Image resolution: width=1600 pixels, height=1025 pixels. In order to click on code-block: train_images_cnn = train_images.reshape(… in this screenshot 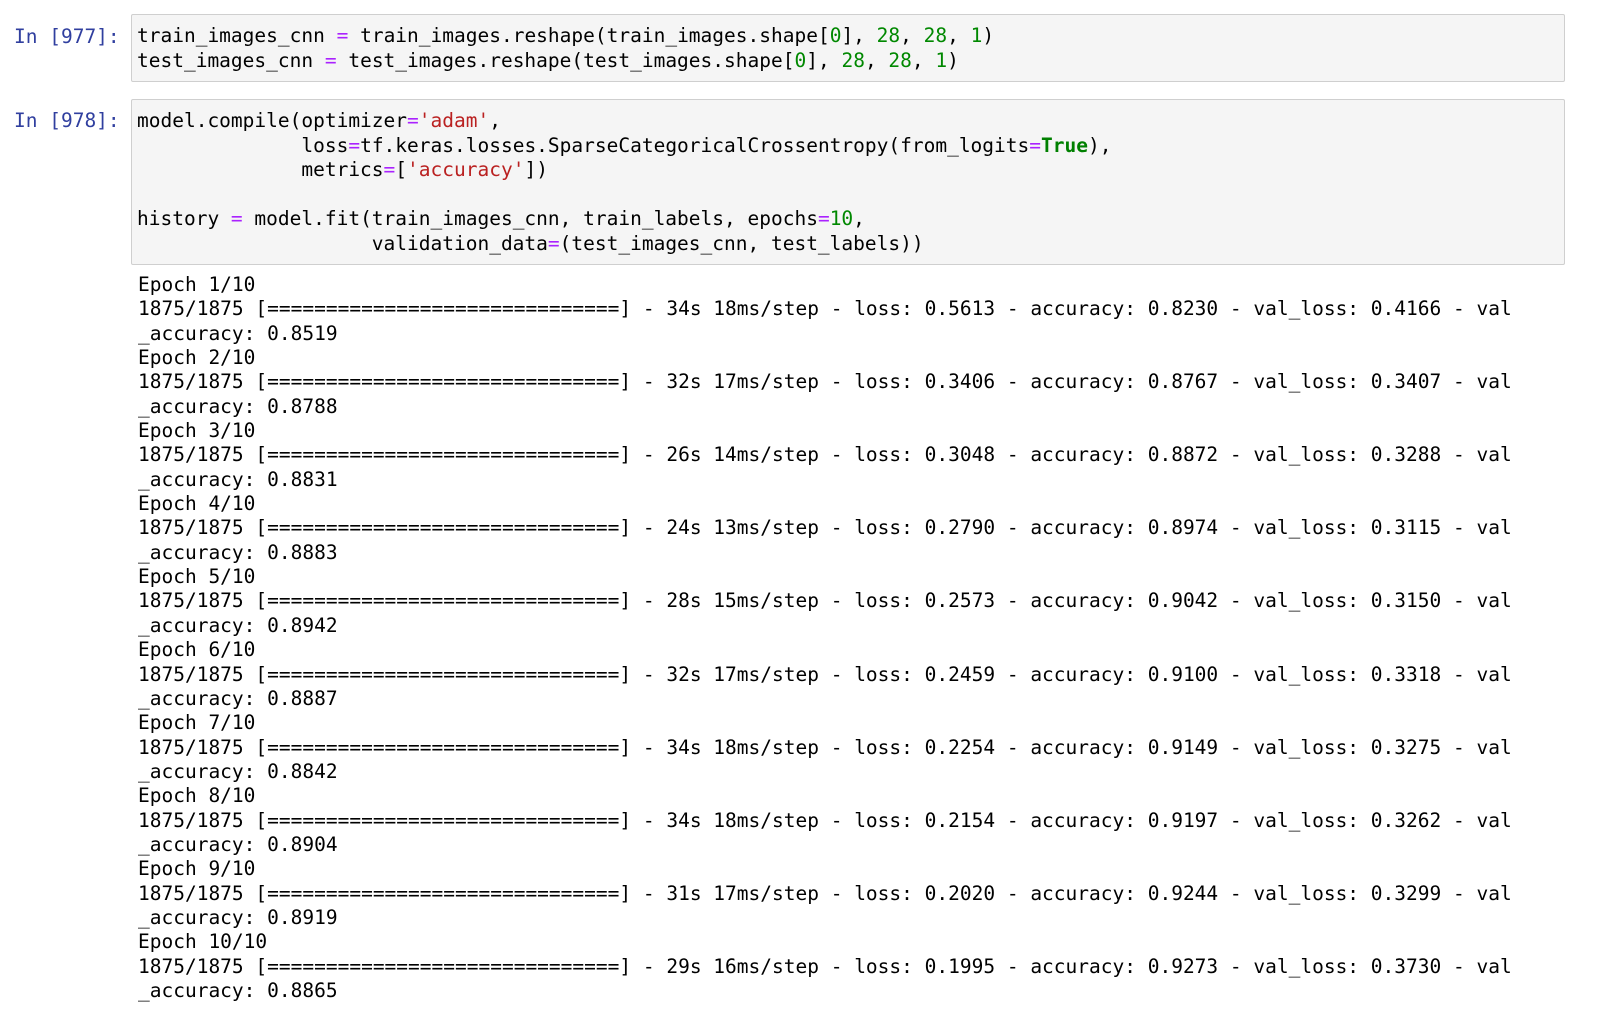, I will do `click(565, 48)`.